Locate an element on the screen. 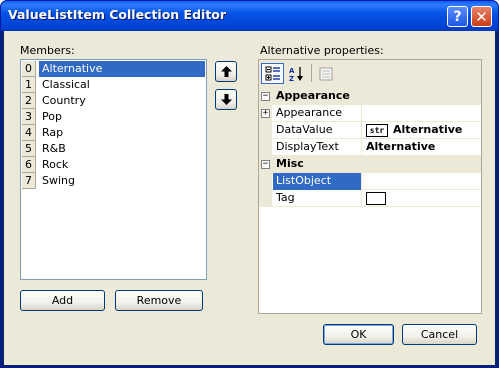 The width and height of the screenshot is (499, 368). category-label: Appearance is located at coordinates (313, 95).